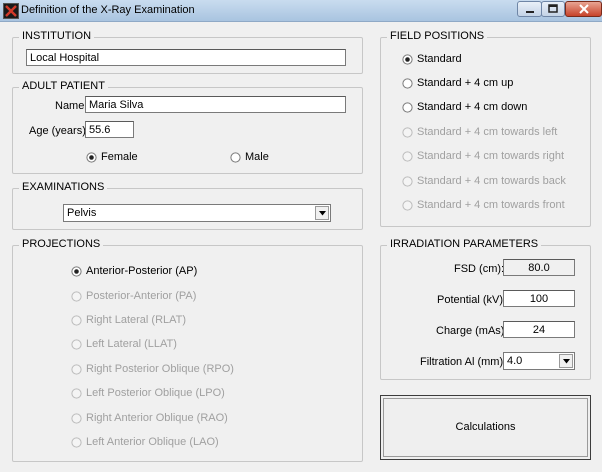 The image size is (602, 472). What do you see at coordinates (463, 362) in the screenshot?
I see `filtration-label: Filtration Al (mm):` at bounding box center [463, 362].